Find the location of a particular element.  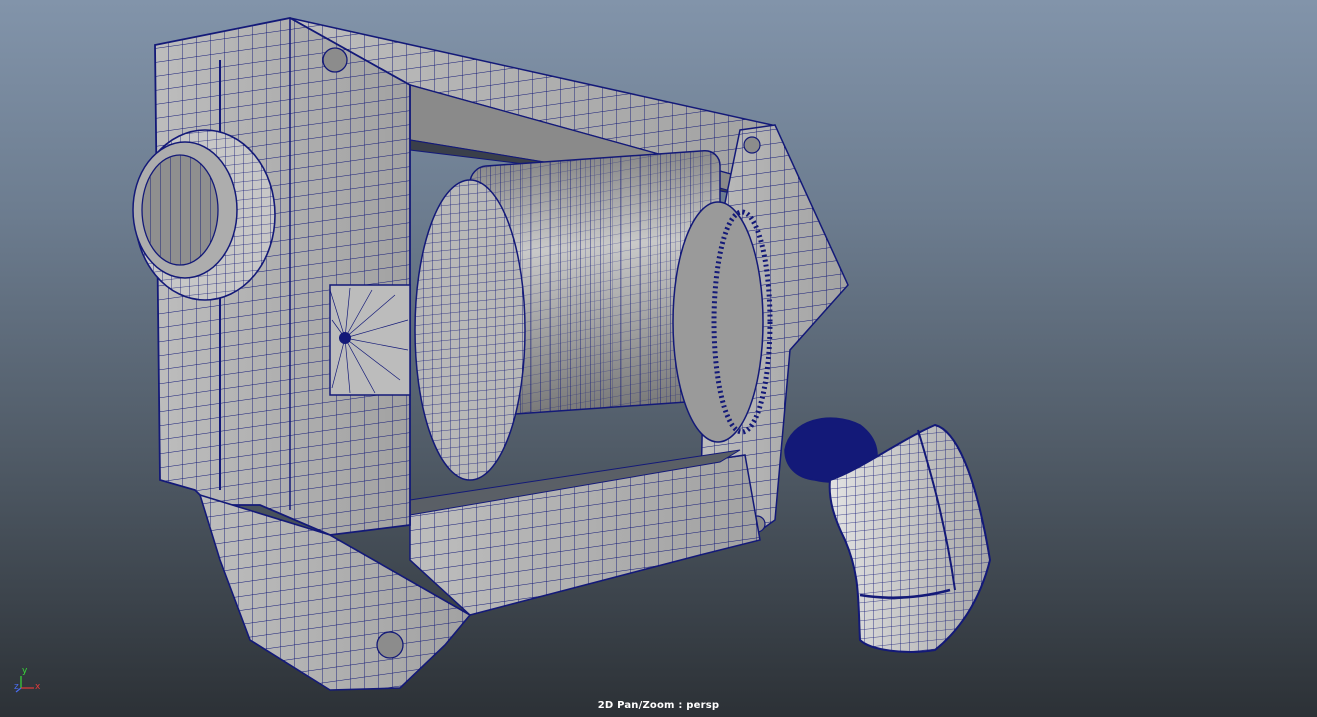

axis-y-label: y is located at coordinates (25, 671).